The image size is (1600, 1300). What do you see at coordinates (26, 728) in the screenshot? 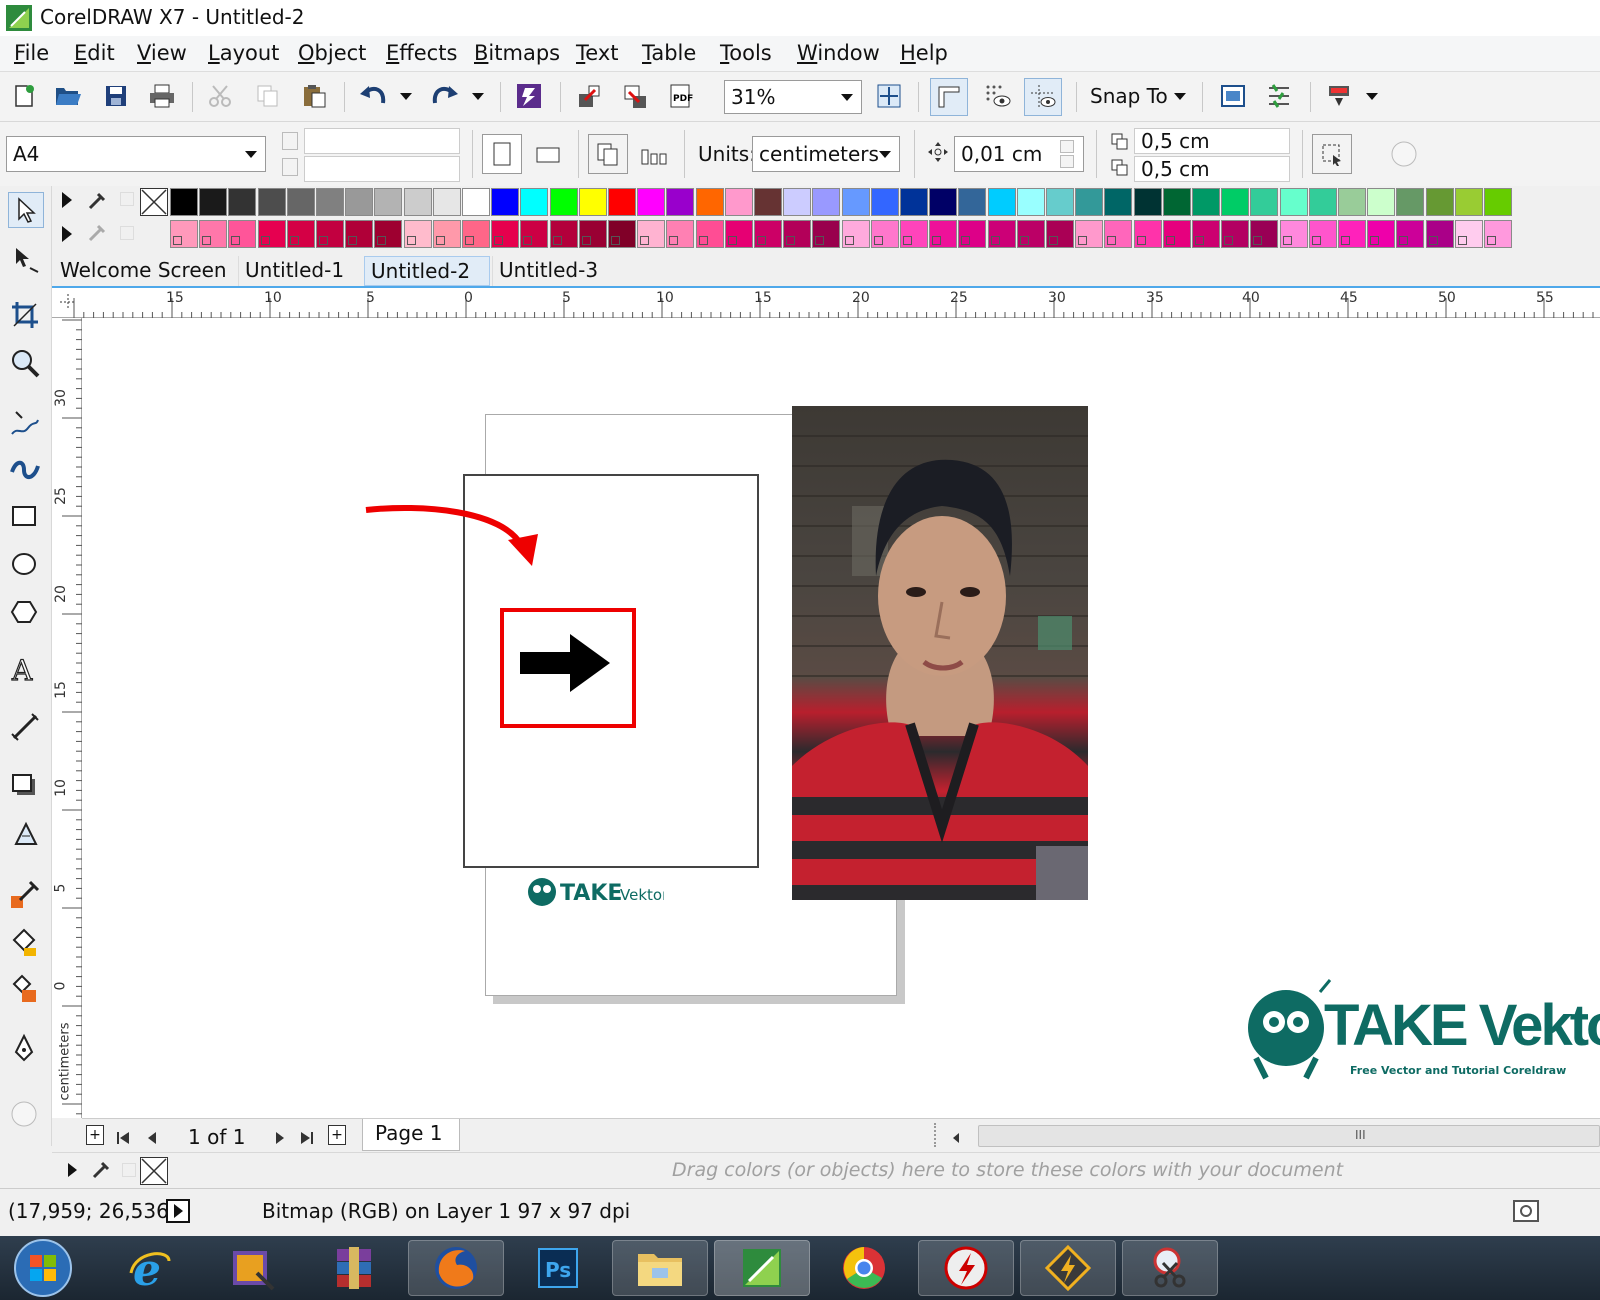
I see `dimension-tool-icon` at bounding box center [26, 728].